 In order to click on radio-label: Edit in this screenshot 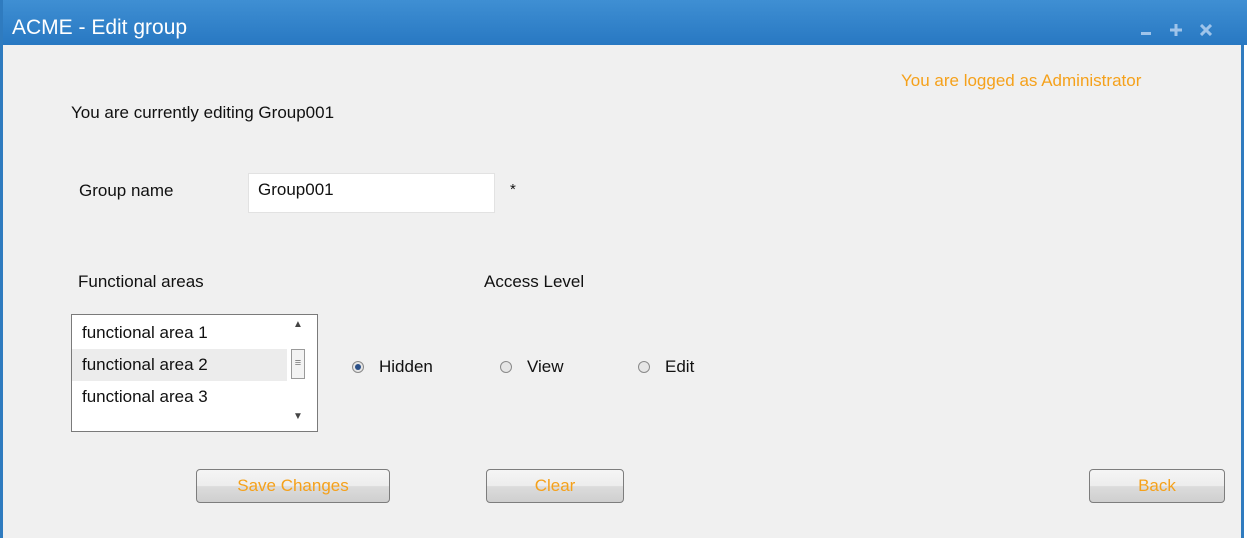, I will do `click(680, 366)`.